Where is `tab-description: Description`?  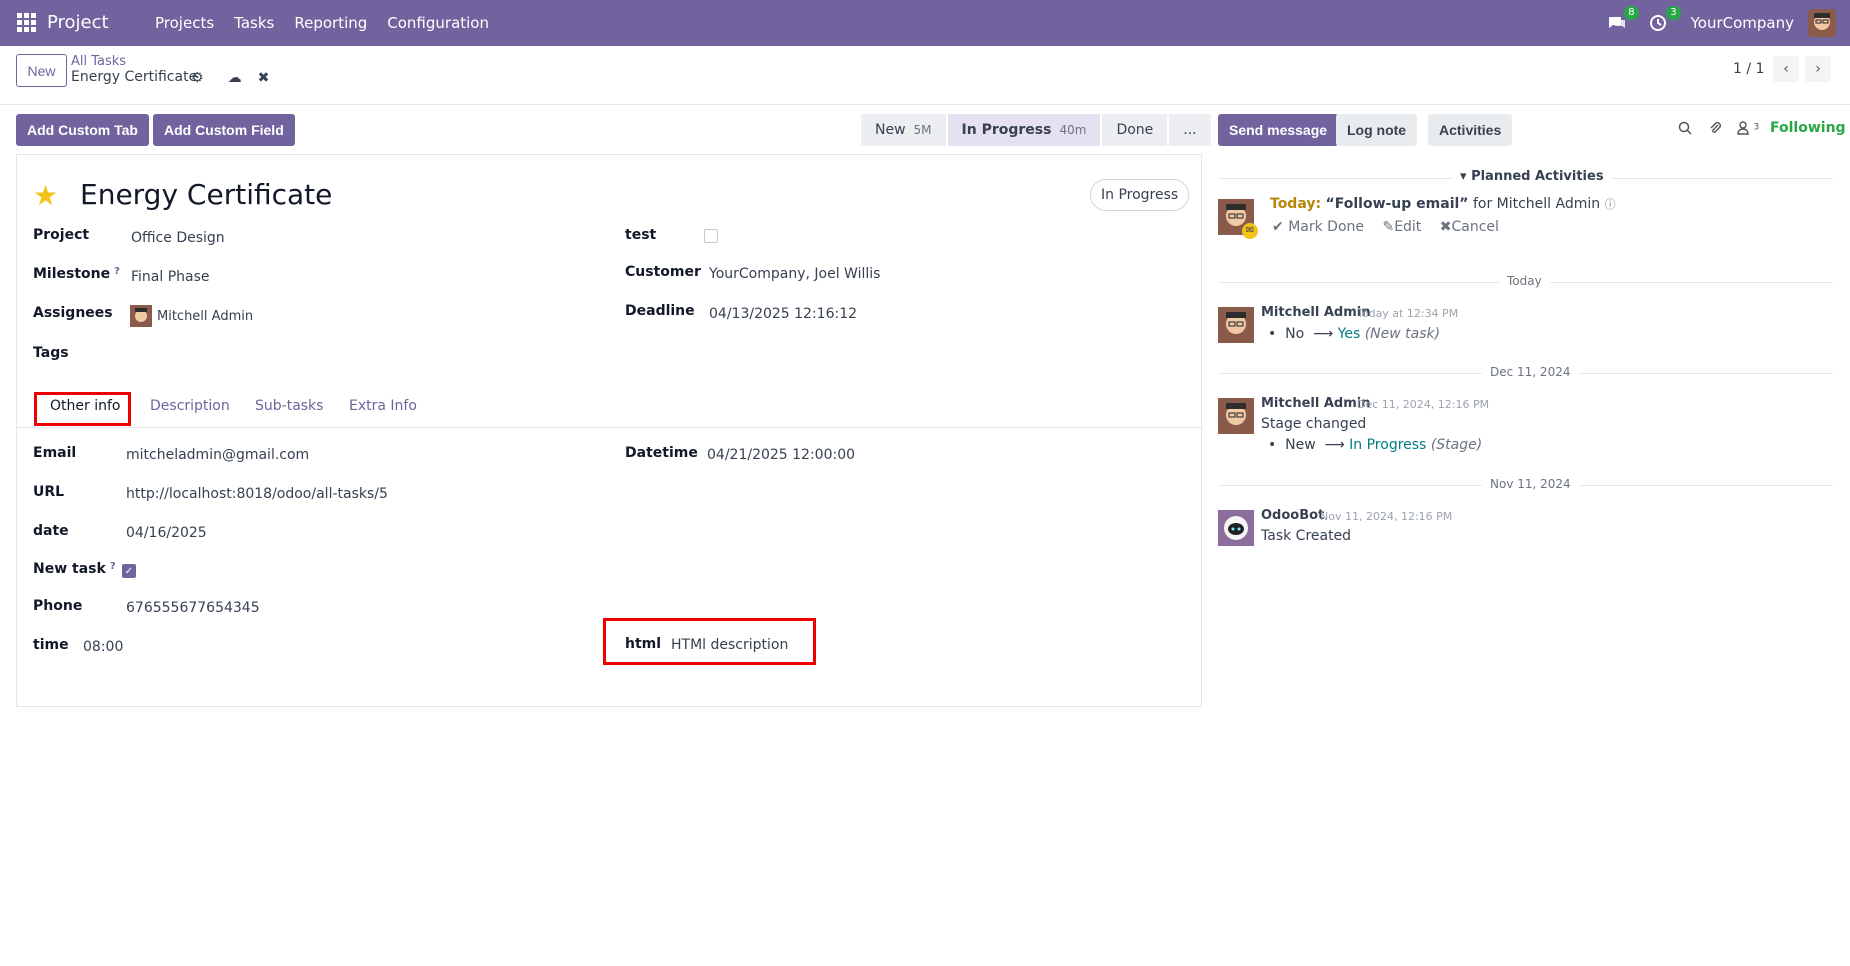 tab-description: Description is located at coordinates (190, 406).